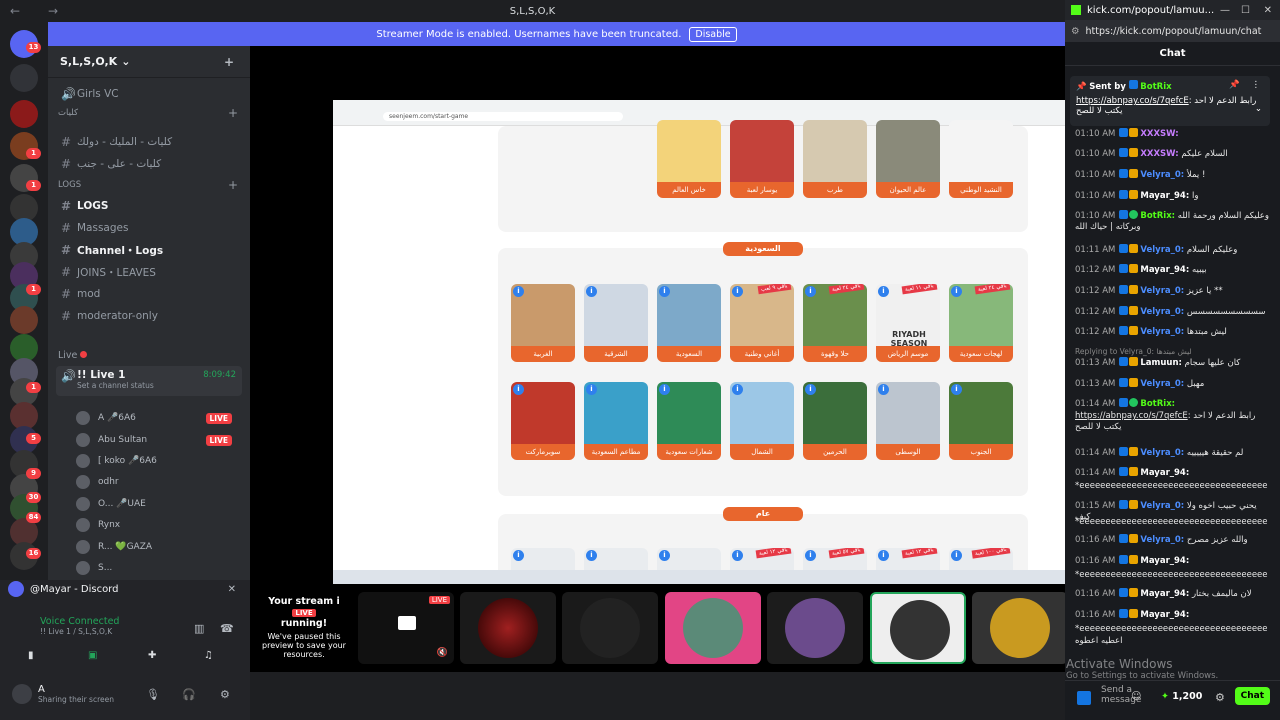 Image resolution: width=1280 pixels, height=720 pixels. I want to click on voice-user: odhr, so click(159, 482).